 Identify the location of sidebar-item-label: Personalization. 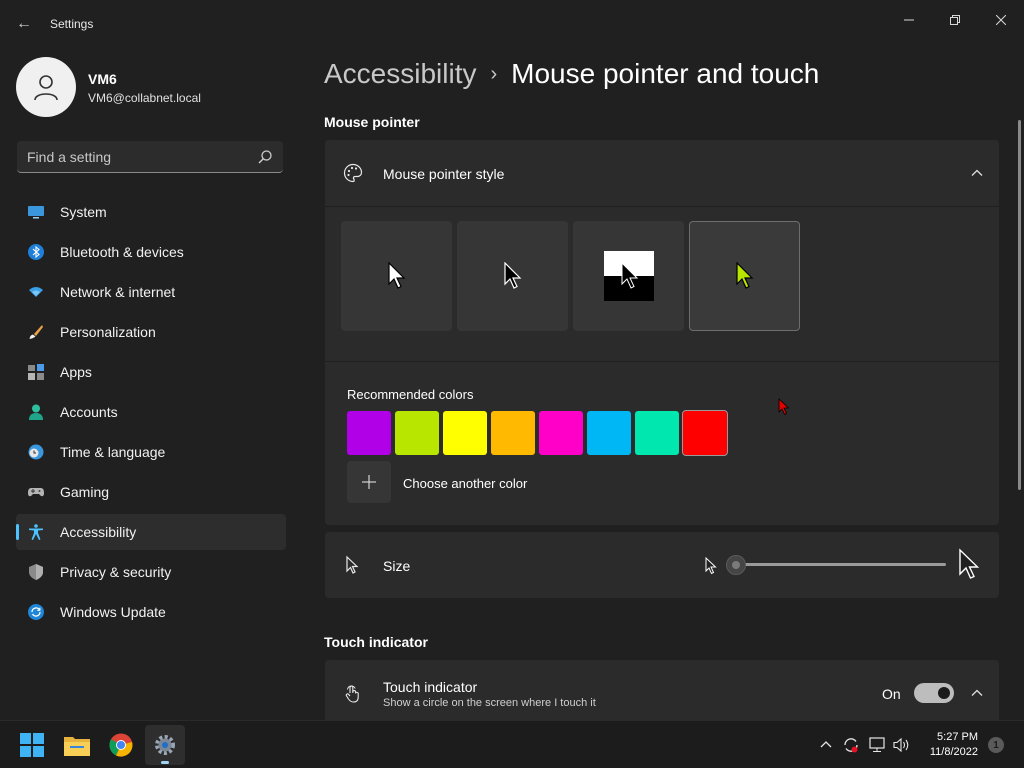
(108, 332).